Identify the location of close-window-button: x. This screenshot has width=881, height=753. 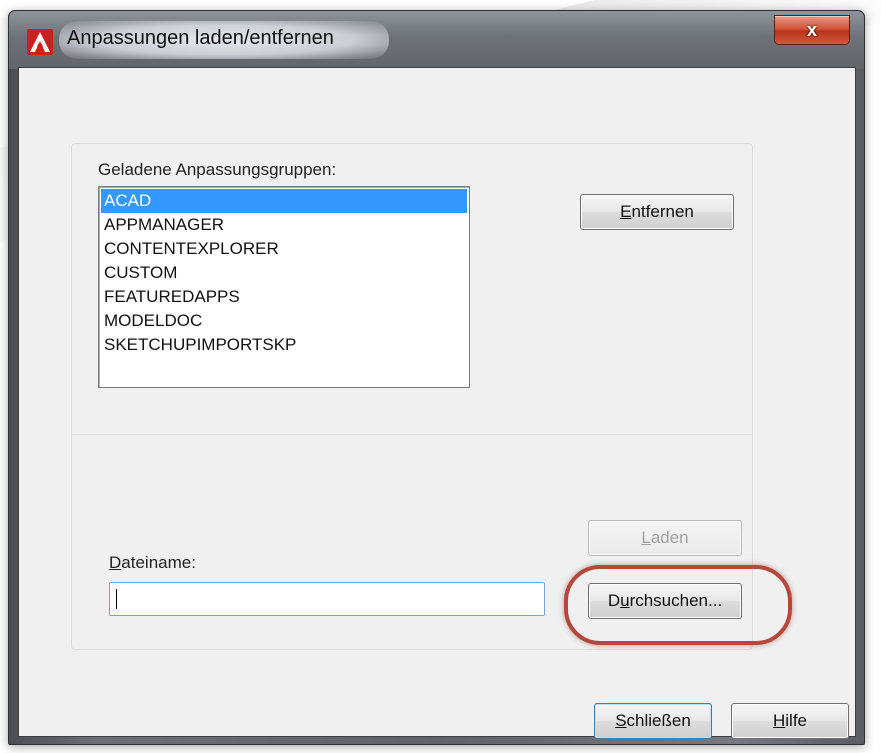
(812, 30).